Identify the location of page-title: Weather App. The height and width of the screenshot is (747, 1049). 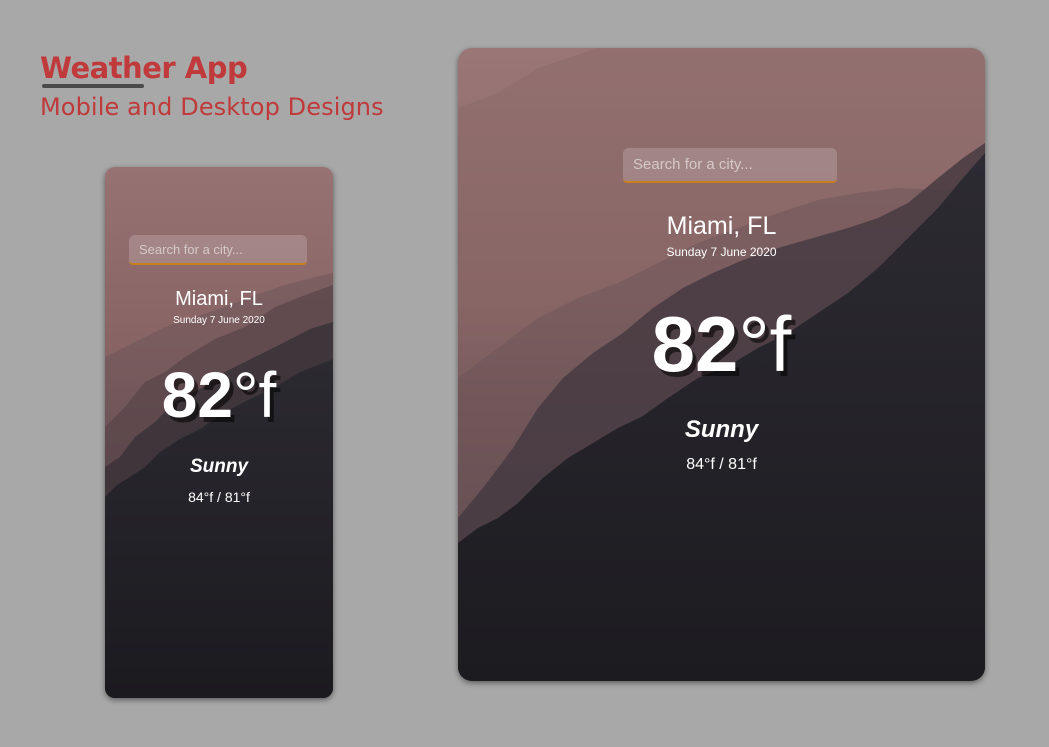
(144, 69).